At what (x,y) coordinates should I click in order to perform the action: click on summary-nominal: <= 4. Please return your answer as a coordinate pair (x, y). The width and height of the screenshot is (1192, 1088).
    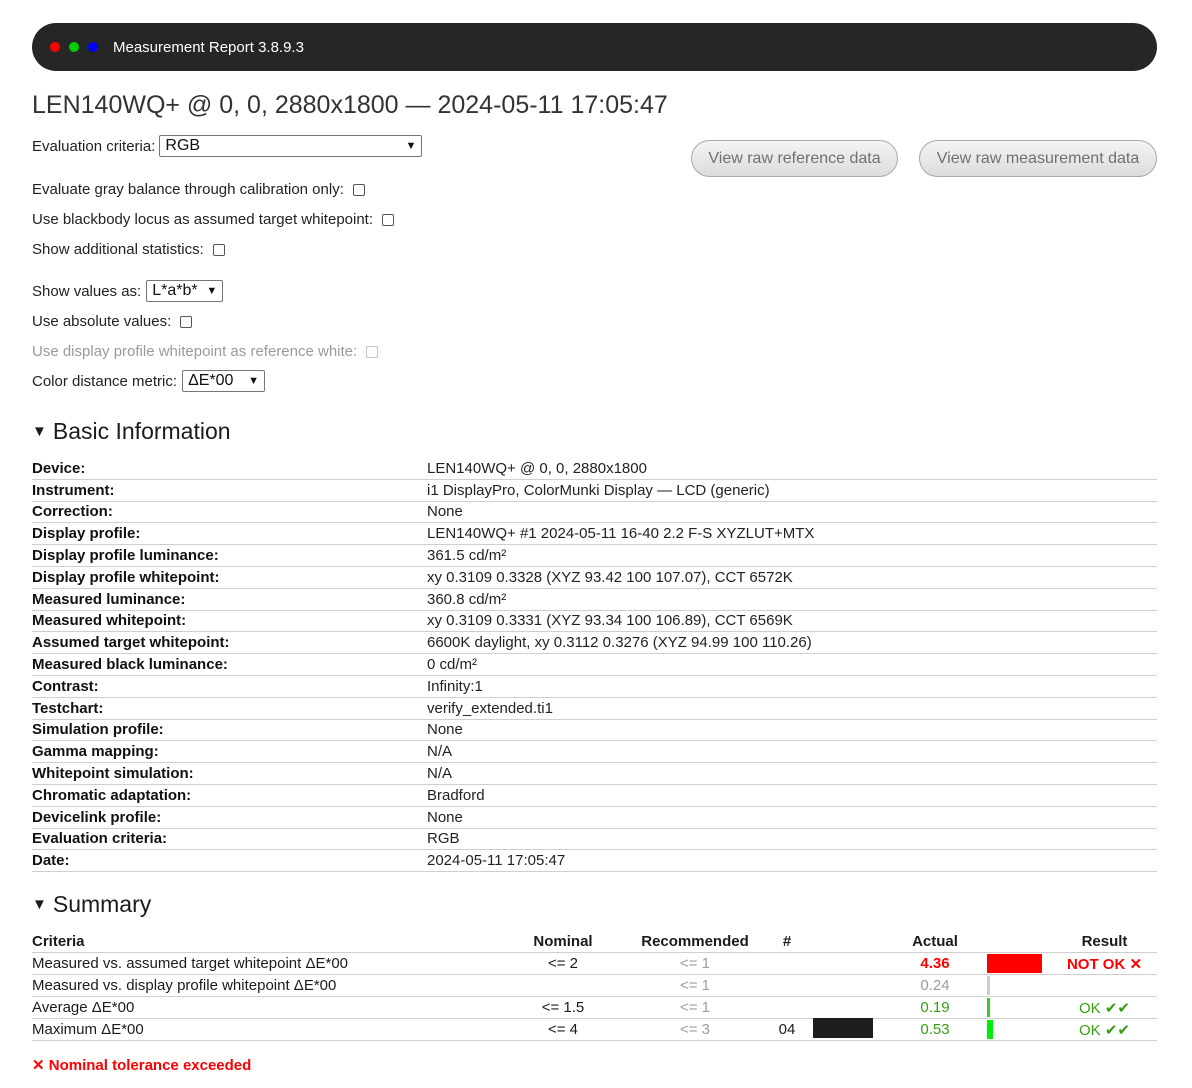
    Looking at the image, I should click on (563, 1029).